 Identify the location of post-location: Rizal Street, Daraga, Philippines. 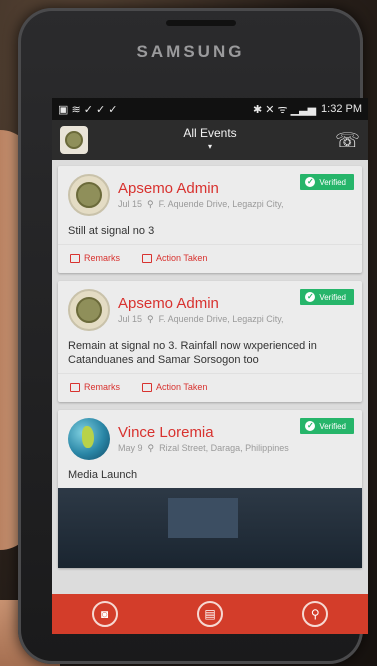
(224, 448).